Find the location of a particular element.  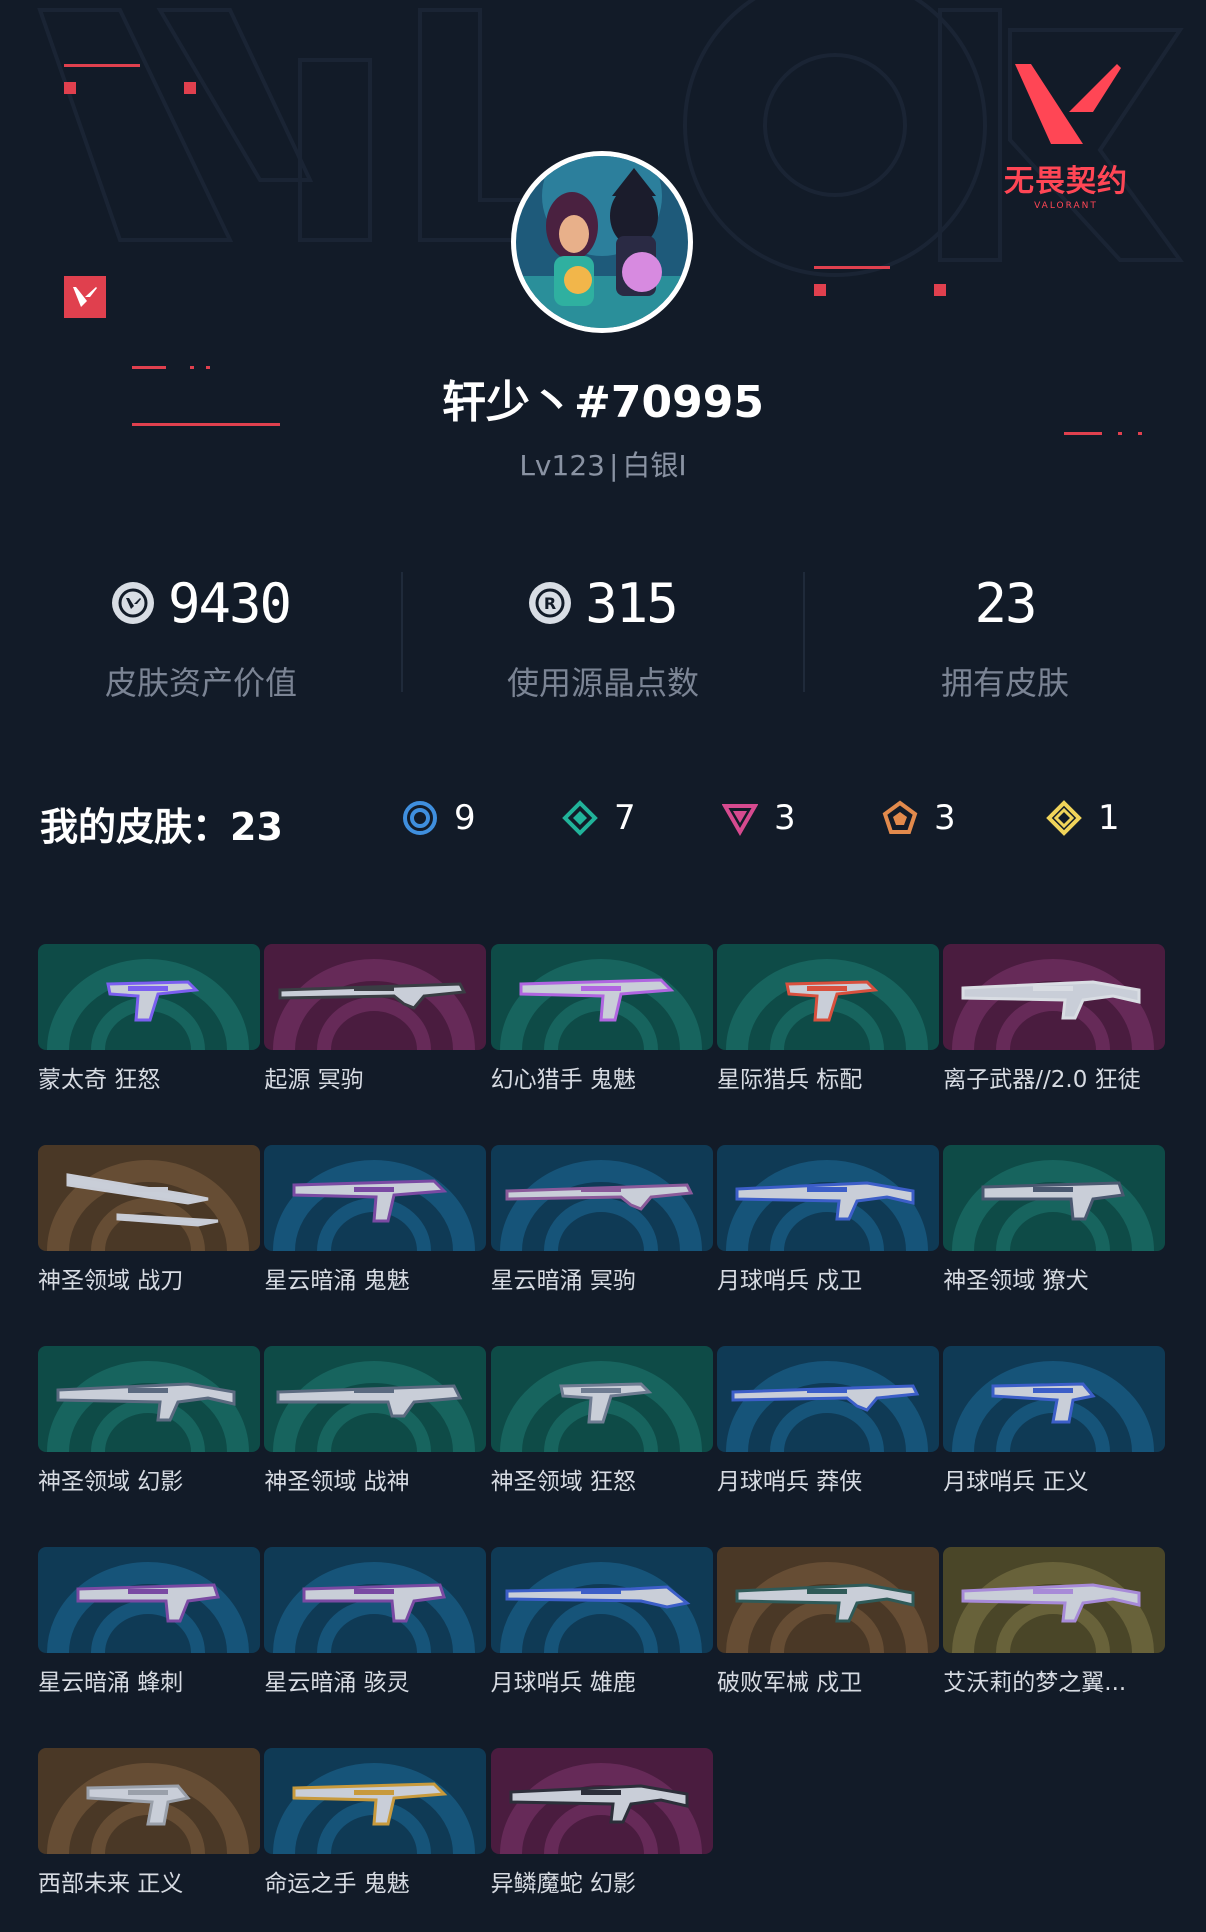

skin-card: 西部未来 正义 is located at coordinates (149, 1832).